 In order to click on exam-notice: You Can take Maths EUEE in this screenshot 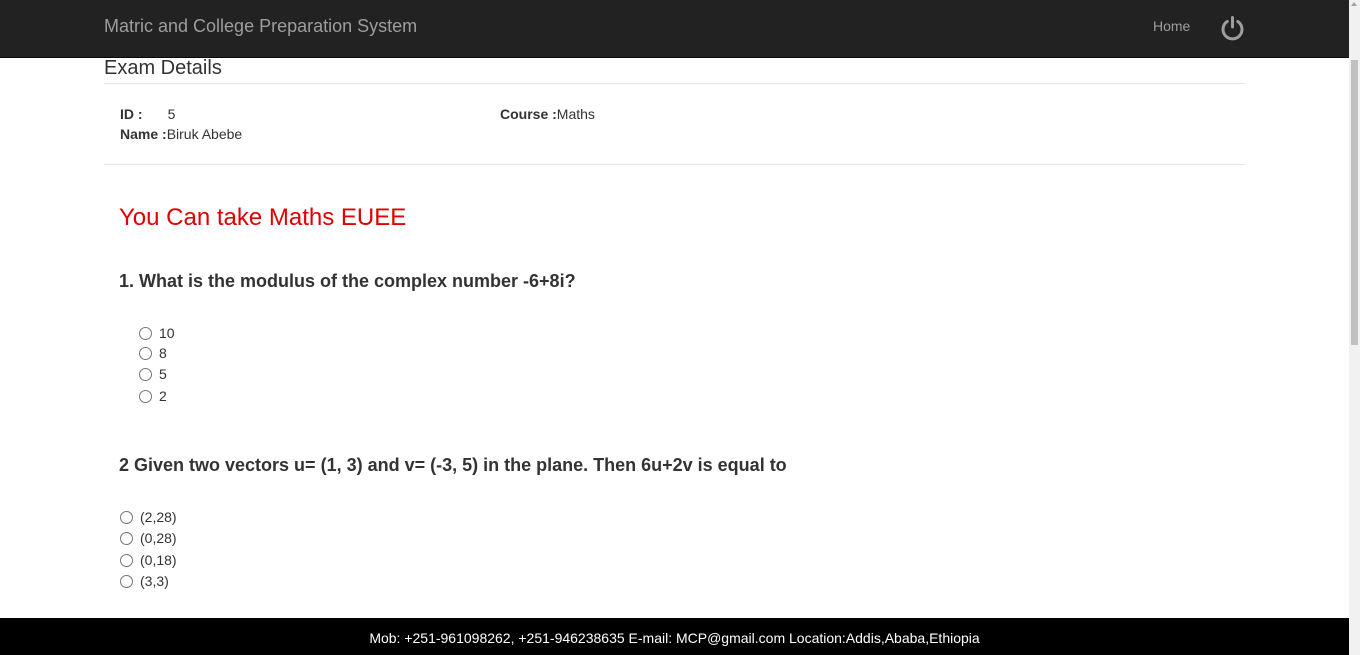, I will do `click(263, 217)`.